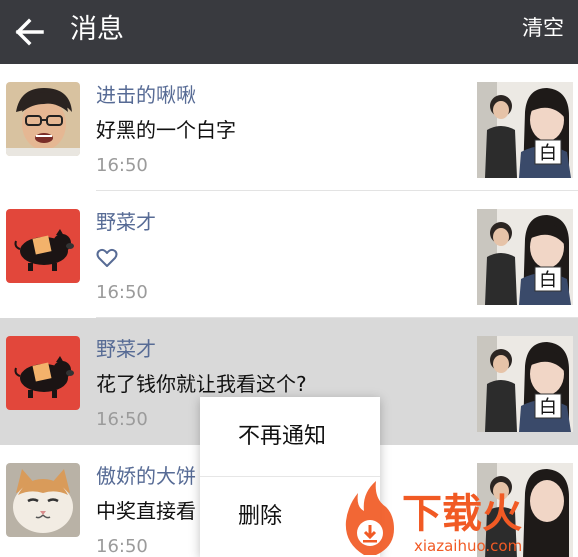 This screenshot has height=557, width=578. I want to click on top-bar: 消息 清空, so click(289, 32).